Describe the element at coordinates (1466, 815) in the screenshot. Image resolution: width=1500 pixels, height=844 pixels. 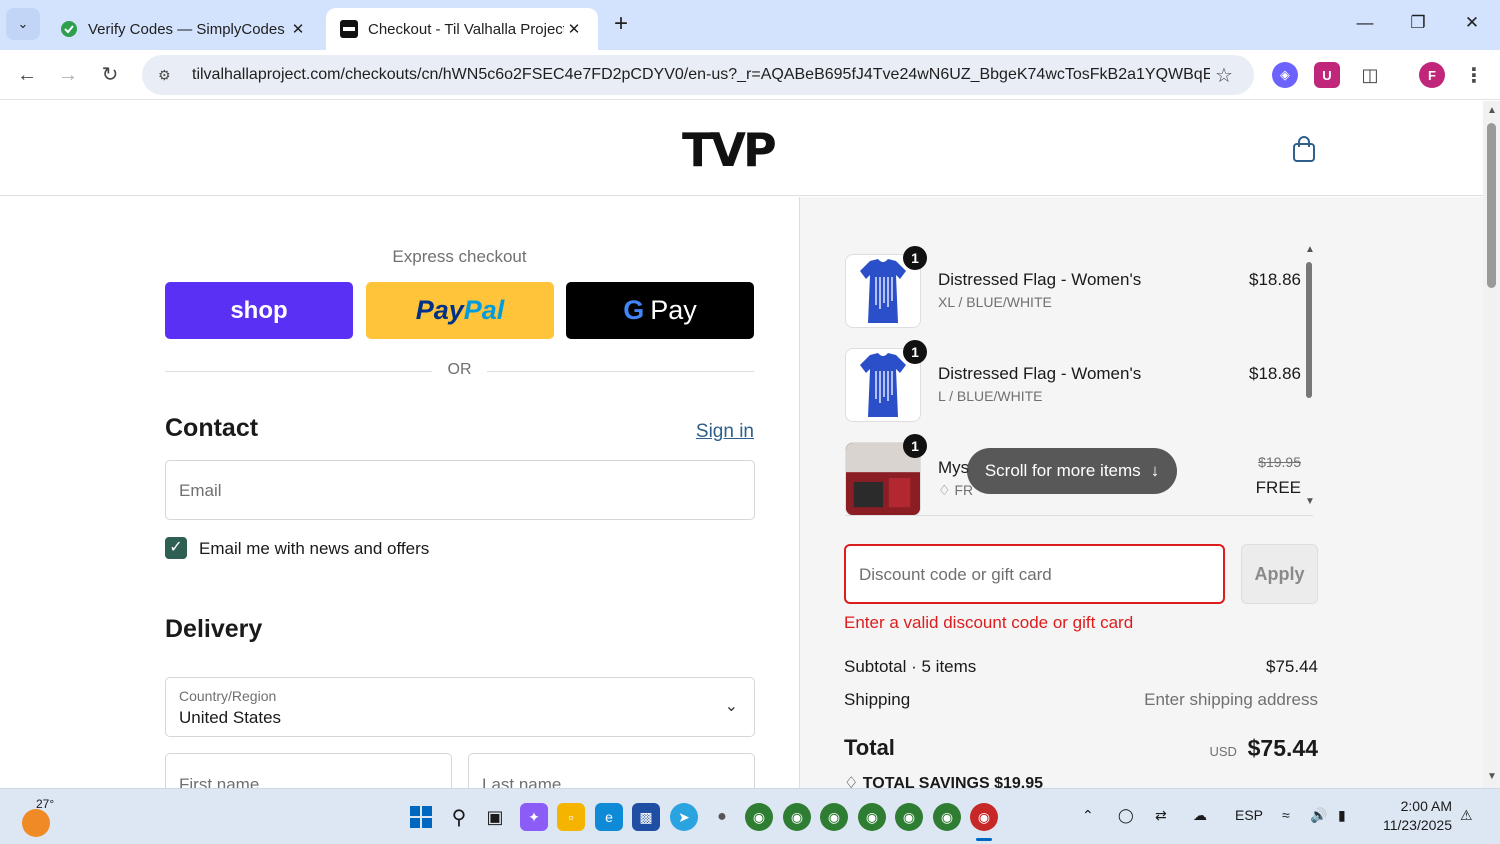
I see `notification-icon: ⚠` at that location.